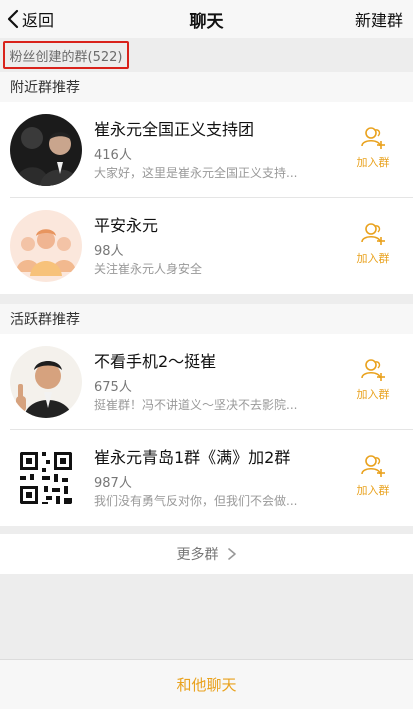  I want to click on group-name: 不看手机2～挺崔, so click(155, 361).